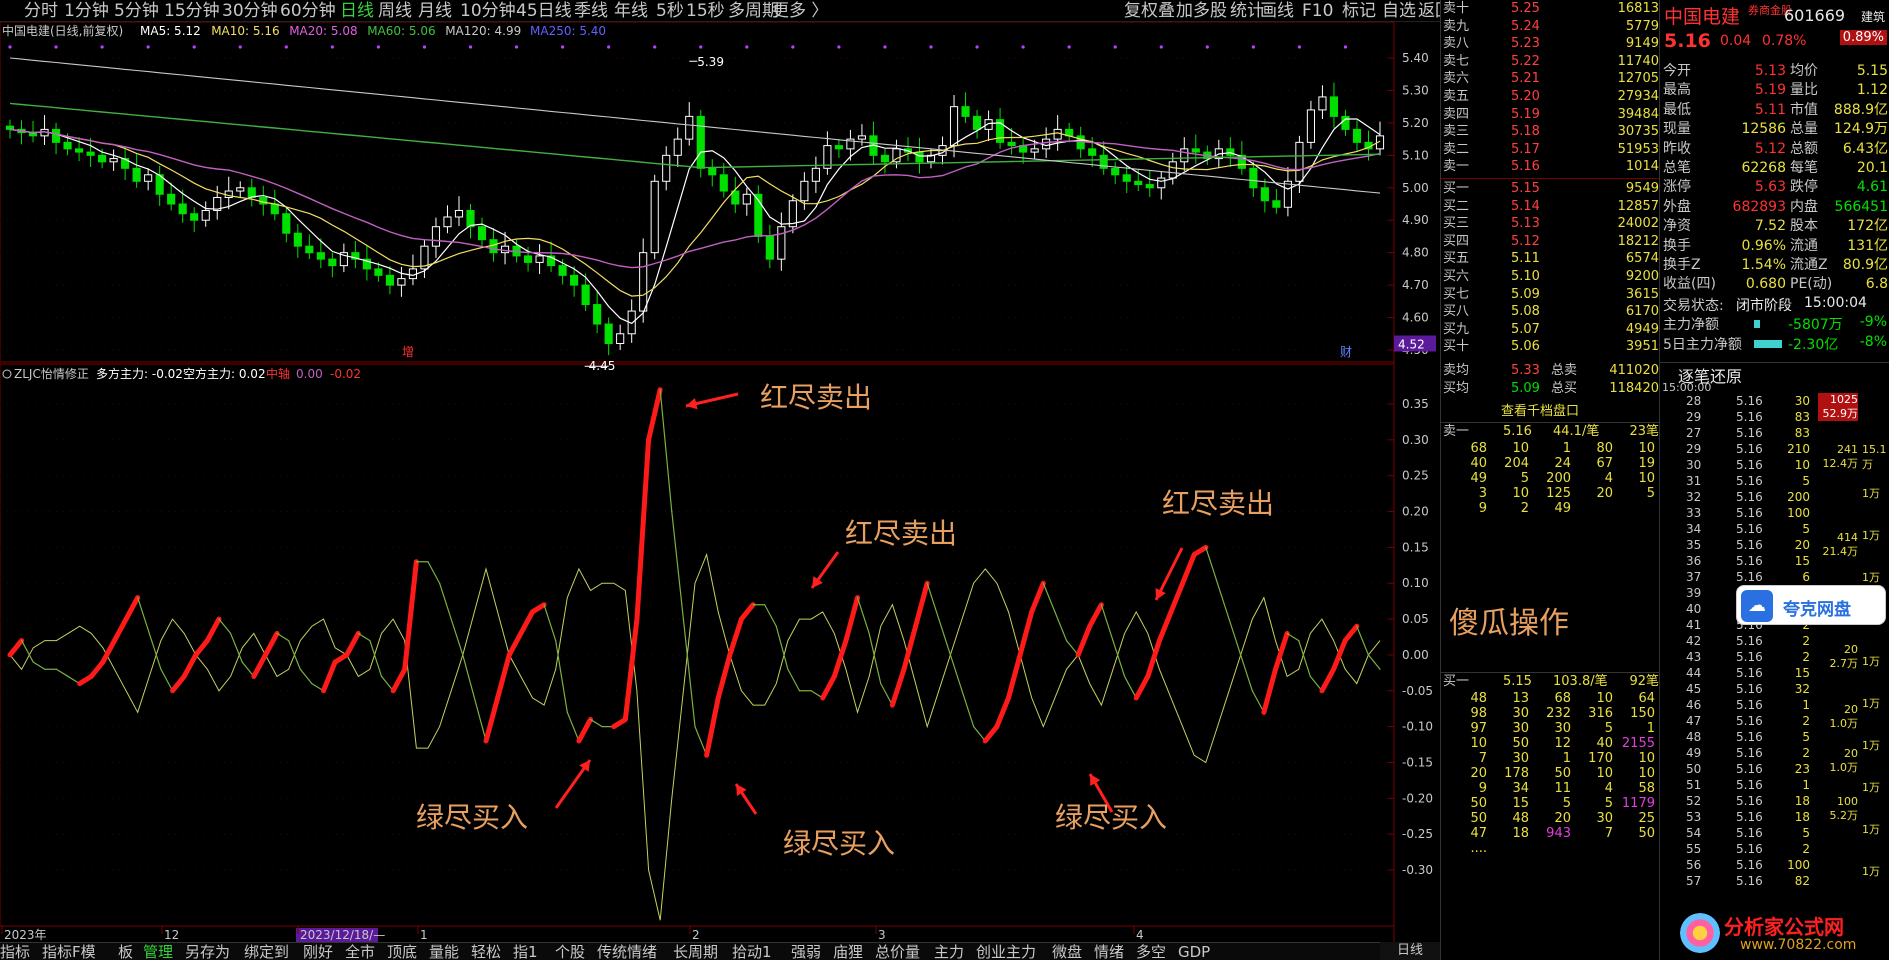 The image size is (1889, 960). I want to click on indicator-tab: 另存为, so click(207, 951).